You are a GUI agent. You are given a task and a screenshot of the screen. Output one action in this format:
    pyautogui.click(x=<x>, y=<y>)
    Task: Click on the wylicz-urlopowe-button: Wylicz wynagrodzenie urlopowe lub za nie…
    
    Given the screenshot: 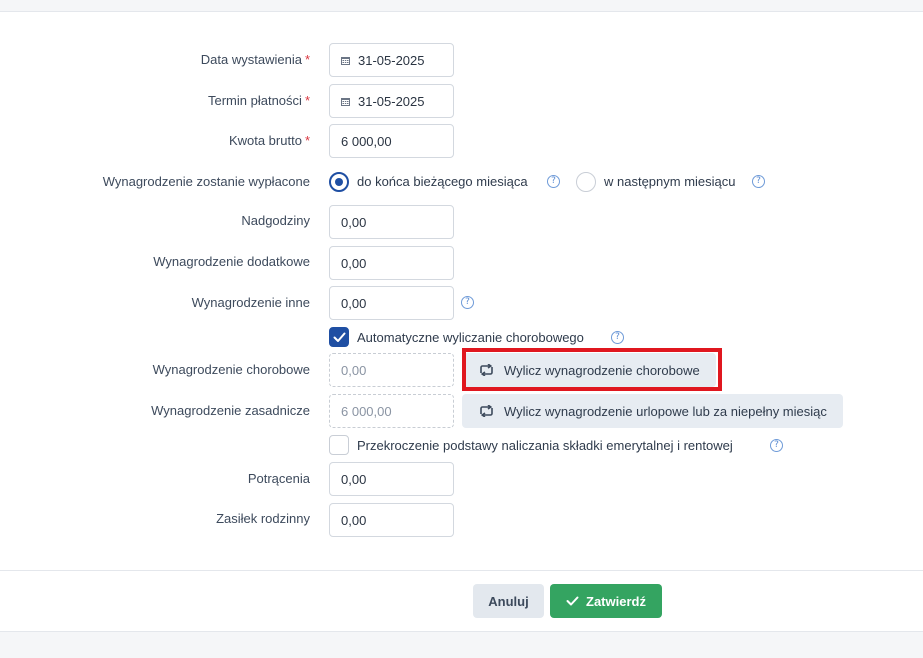 What is the action you would take?
    pyautogui.click(x=652, y=411)
    